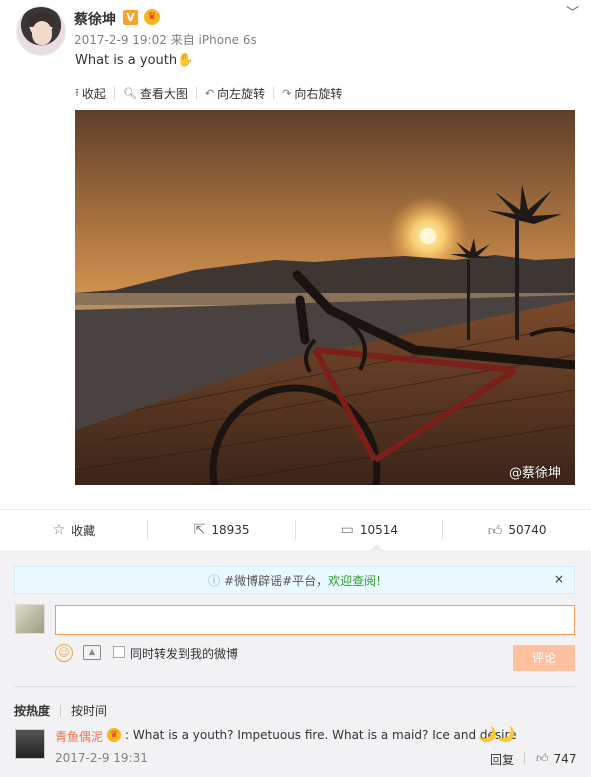  I want to click on author-avatar, so click(41, 31).